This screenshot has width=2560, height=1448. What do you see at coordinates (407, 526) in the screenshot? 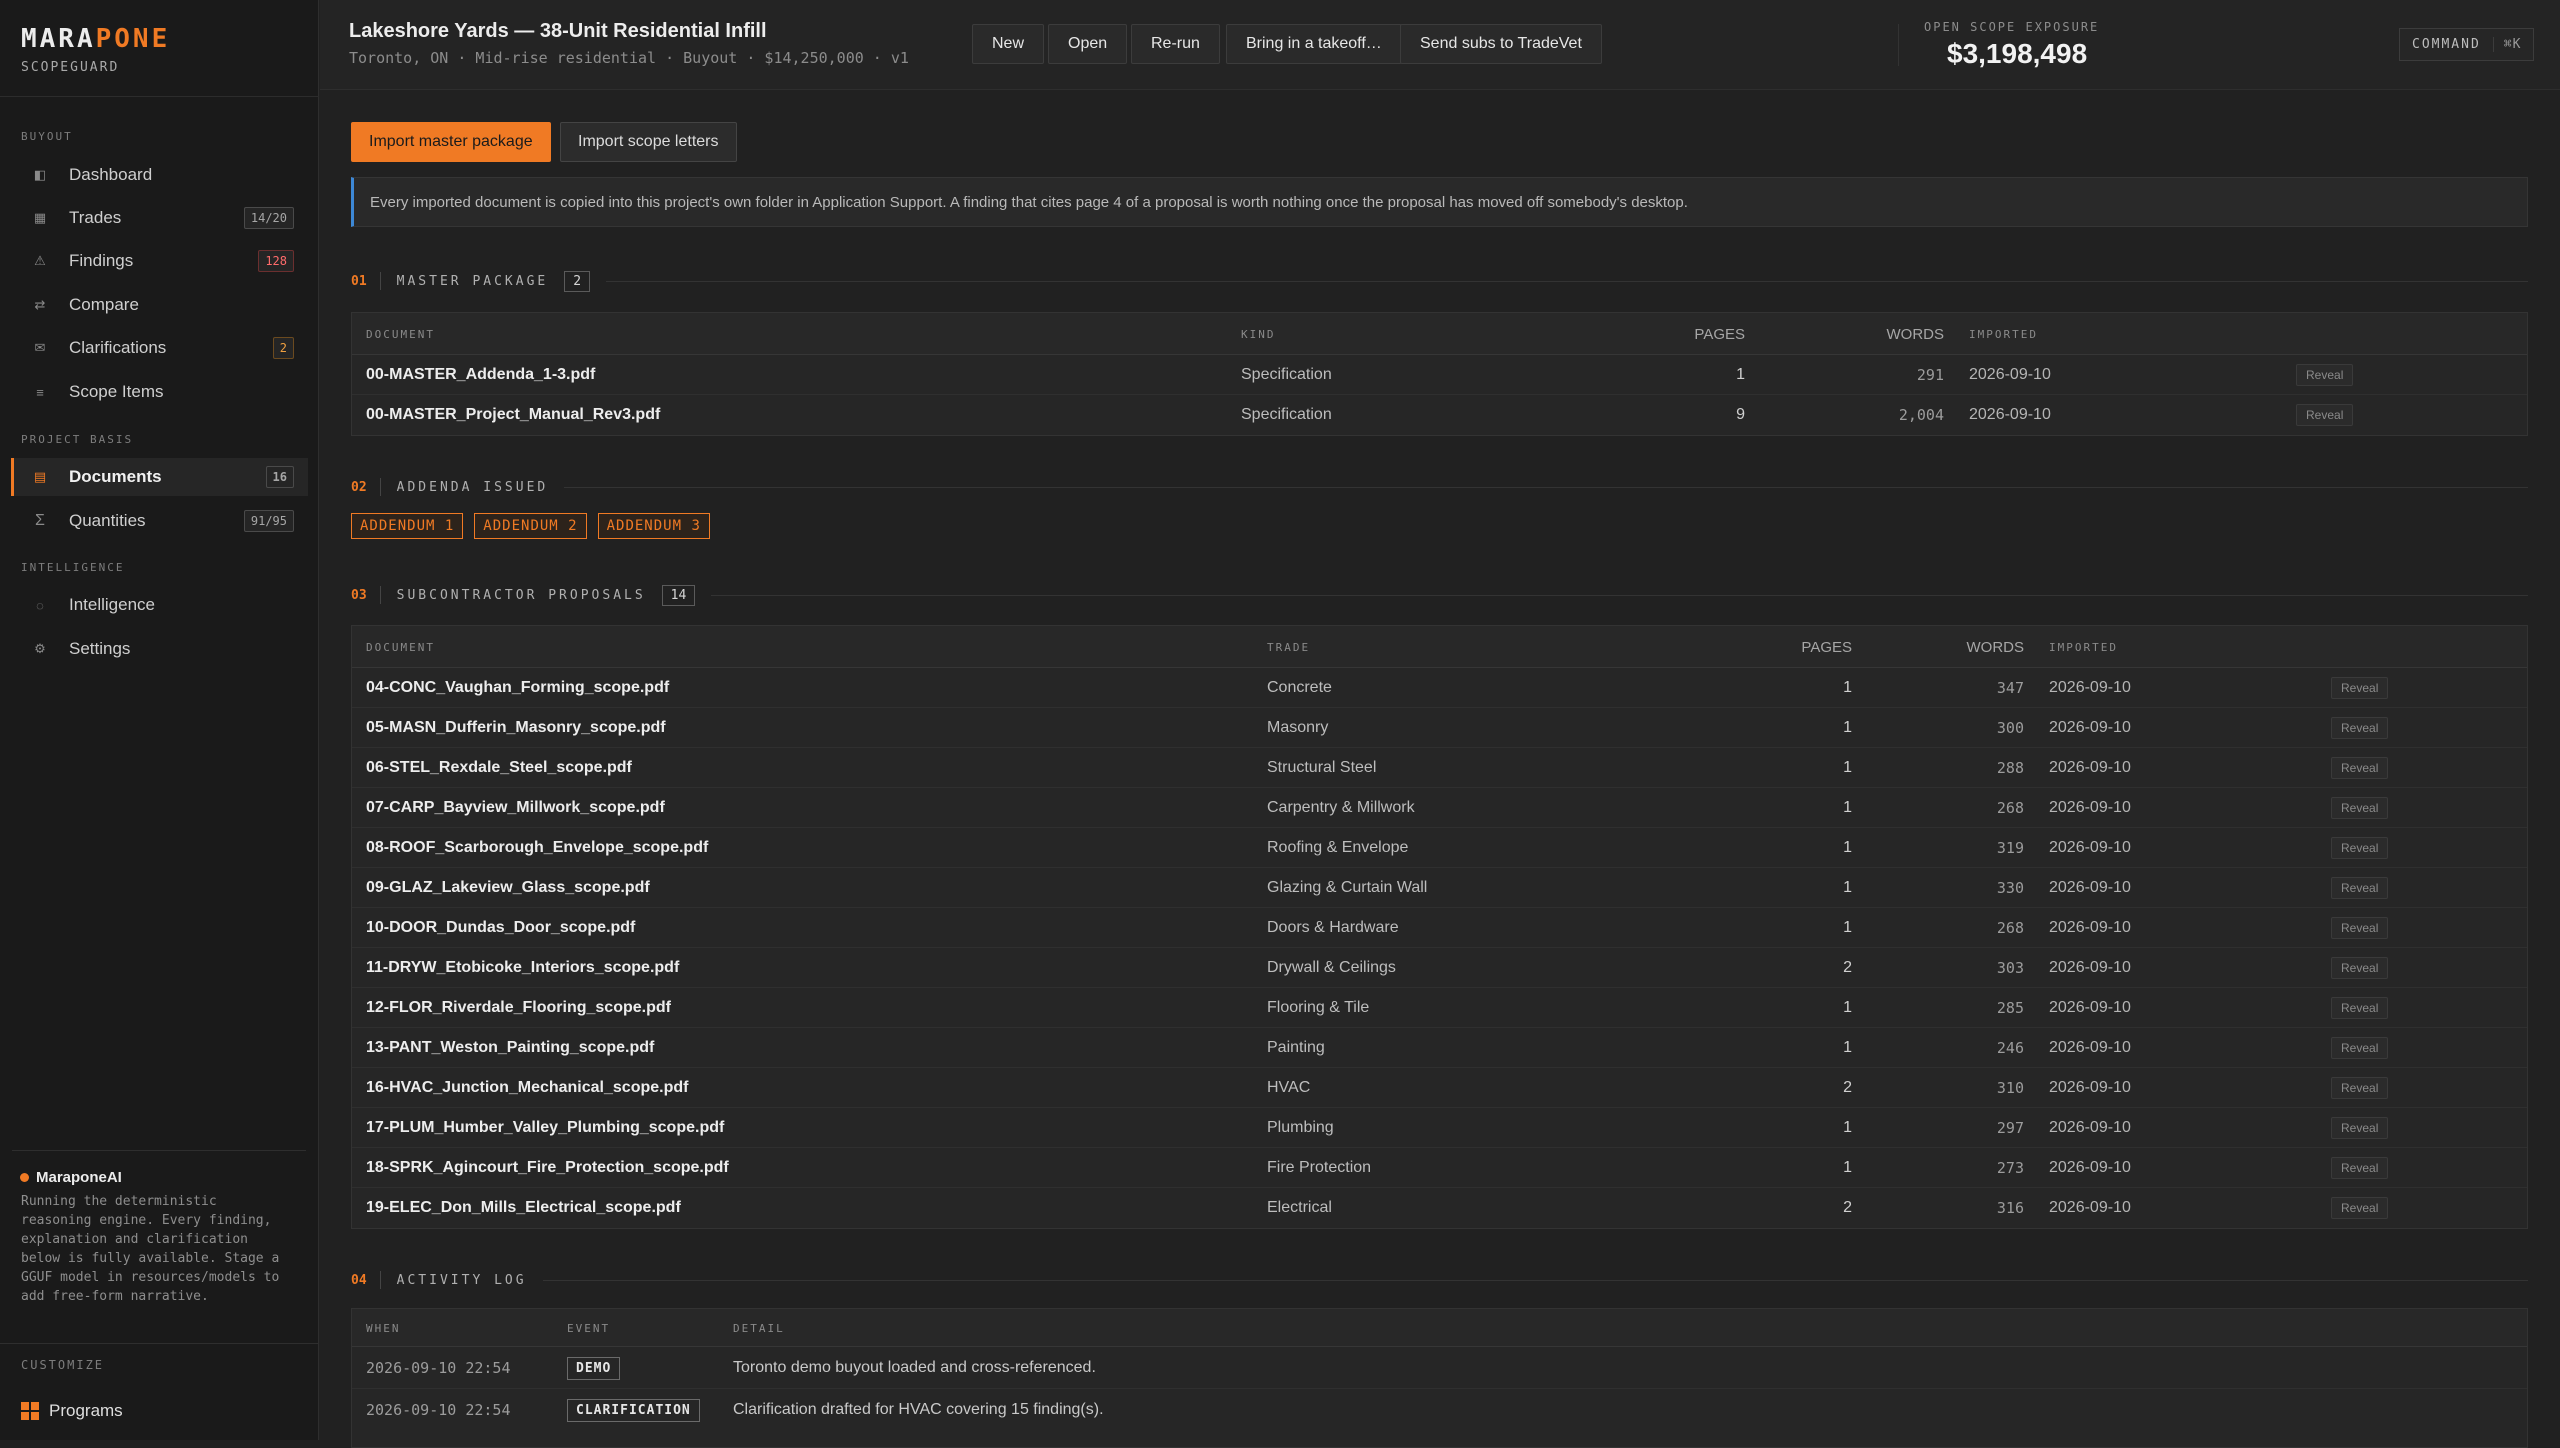
I see `addendum-badge: ADDENDUM 1` at bounding box center [407, 526].